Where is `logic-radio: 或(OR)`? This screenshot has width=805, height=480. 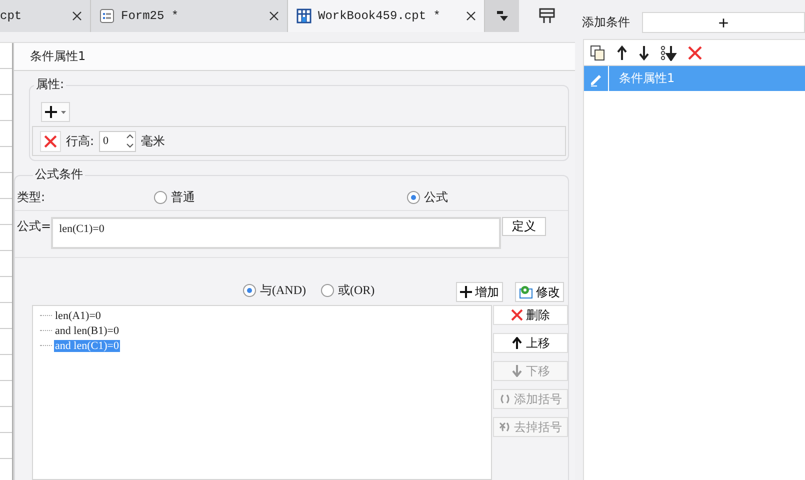
logic-radio: 或(OR) is located at coordinates (348, 290).